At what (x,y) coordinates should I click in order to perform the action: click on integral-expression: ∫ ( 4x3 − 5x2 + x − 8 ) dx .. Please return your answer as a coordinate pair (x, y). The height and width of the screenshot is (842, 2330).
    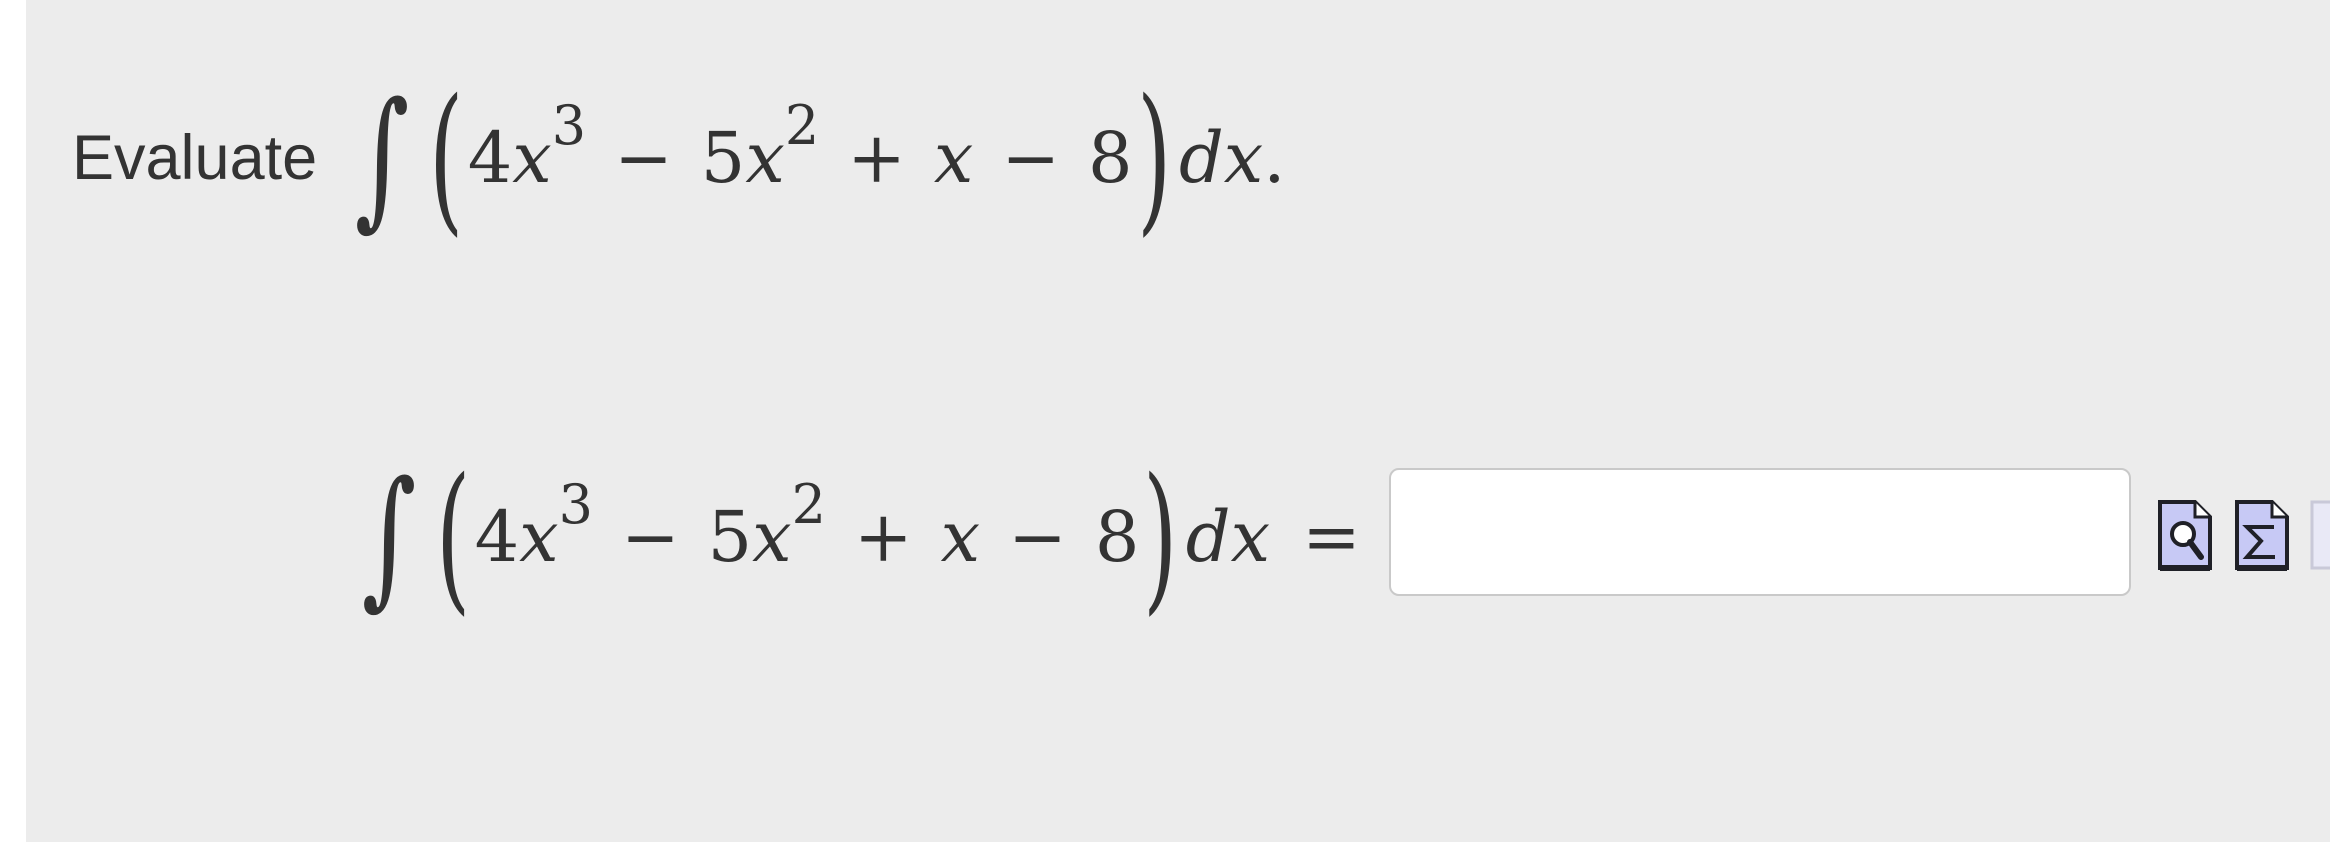
    Looking at the image, I should click on (814, 157).